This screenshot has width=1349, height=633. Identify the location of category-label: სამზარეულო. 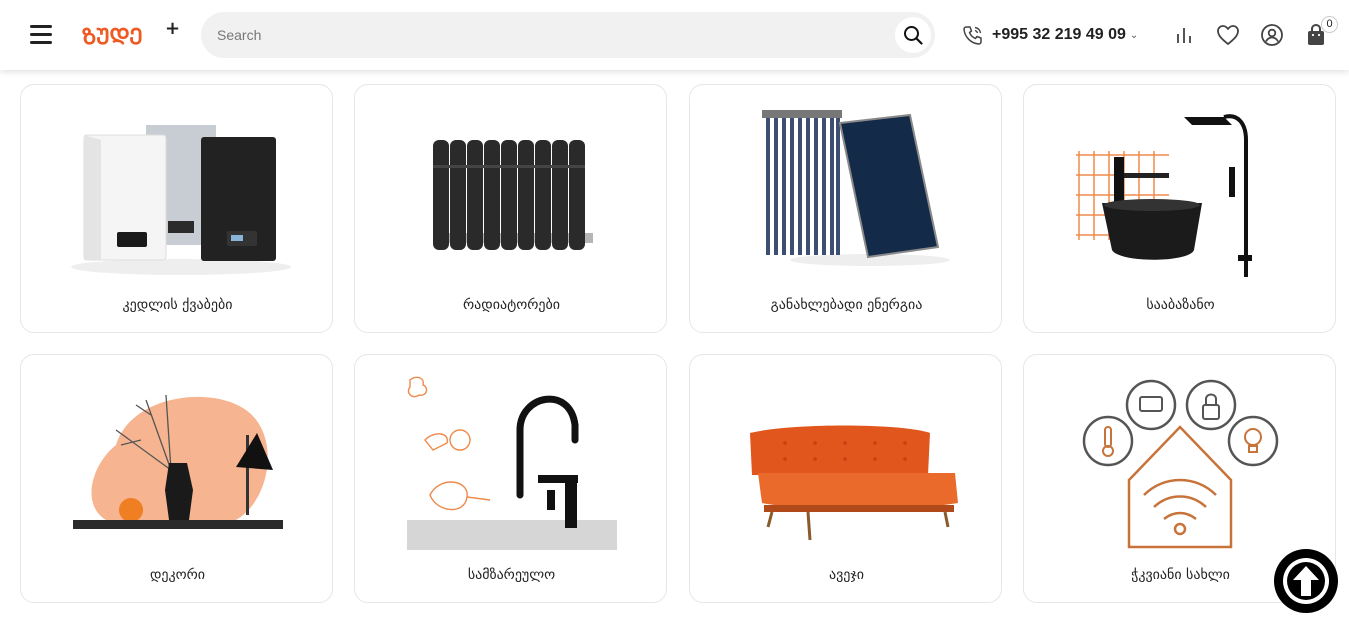
(511, 575).